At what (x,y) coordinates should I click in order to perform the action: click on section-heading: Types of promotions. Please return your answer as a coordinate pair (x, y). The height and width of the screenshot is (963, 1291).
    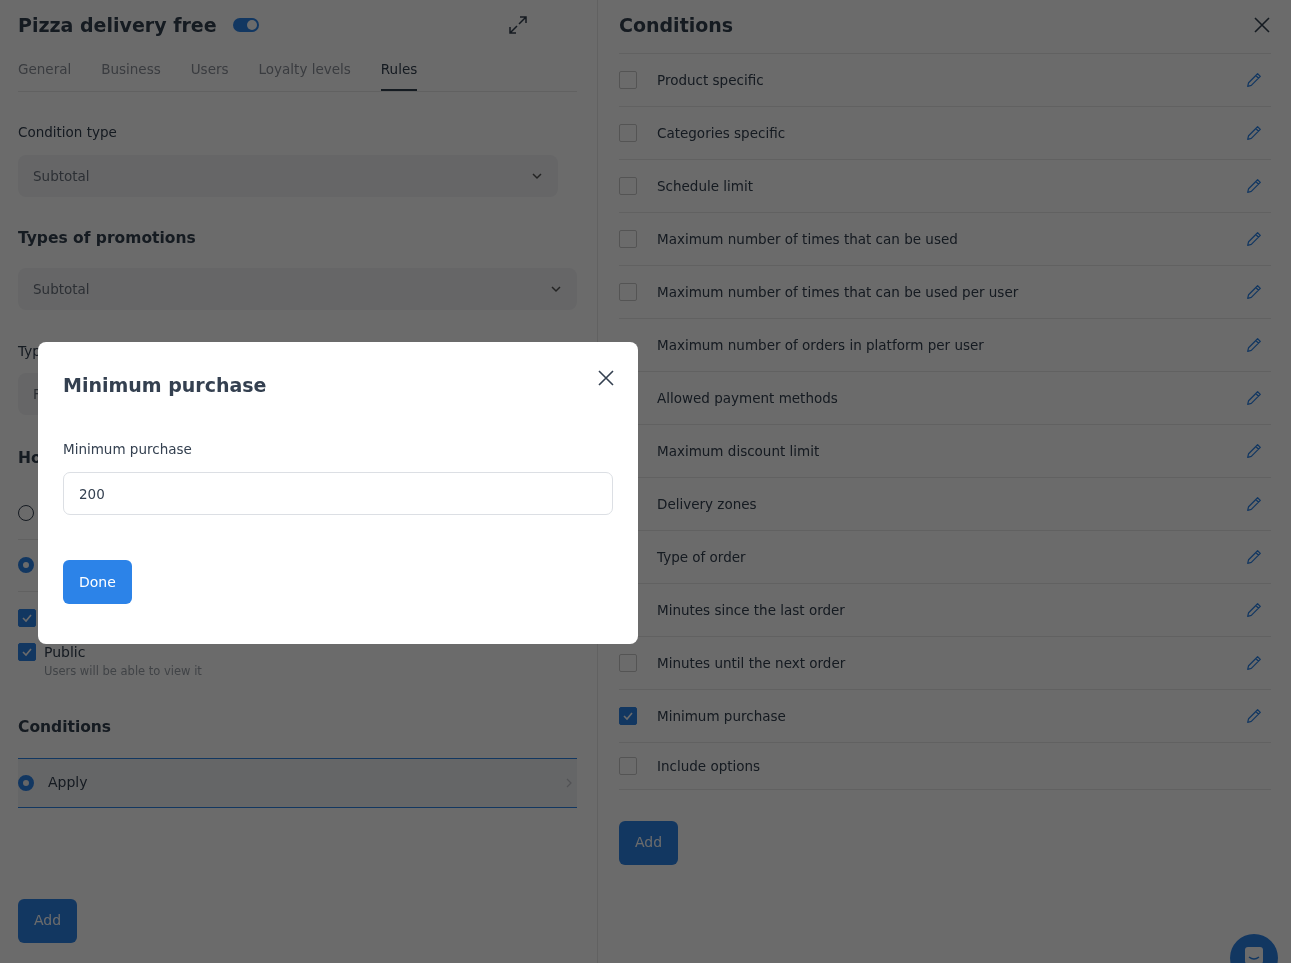
    Looking at the image, I should click on (107, 238).